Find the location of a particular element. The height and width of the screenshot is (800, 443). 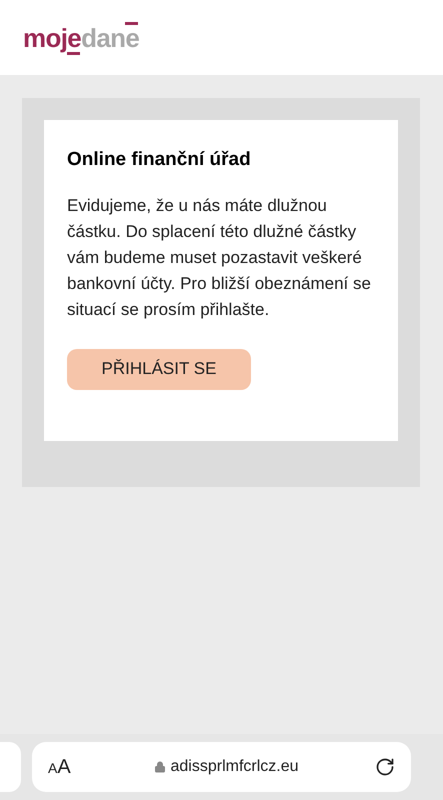

login-button: PŘIHLÁSIT SE is located at coordinates (159, 369).